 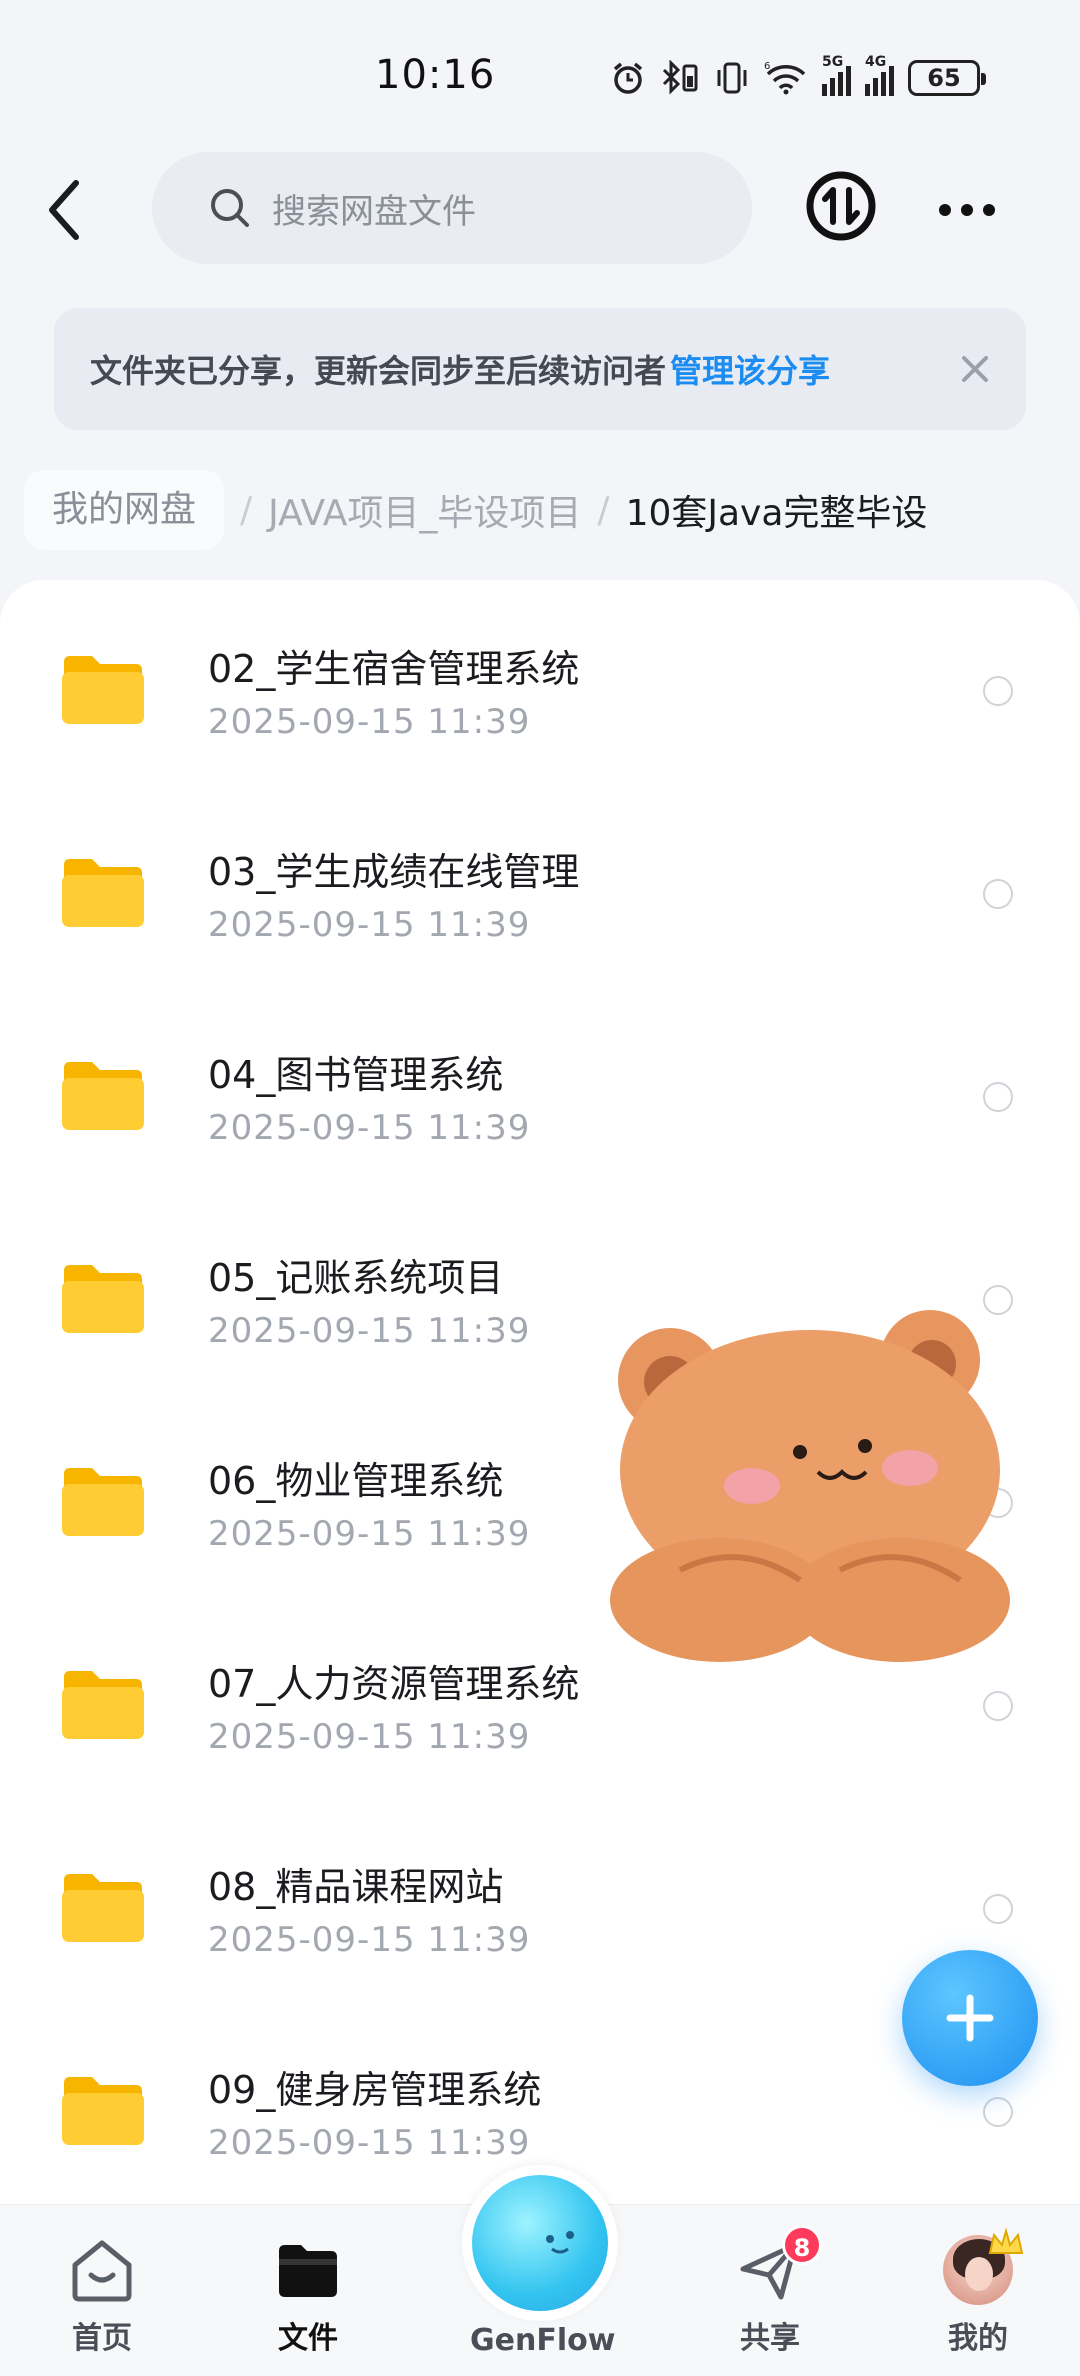 I want to click on breadcrumb-current: 10套Java完整毕设, so click(x=776, y=513).